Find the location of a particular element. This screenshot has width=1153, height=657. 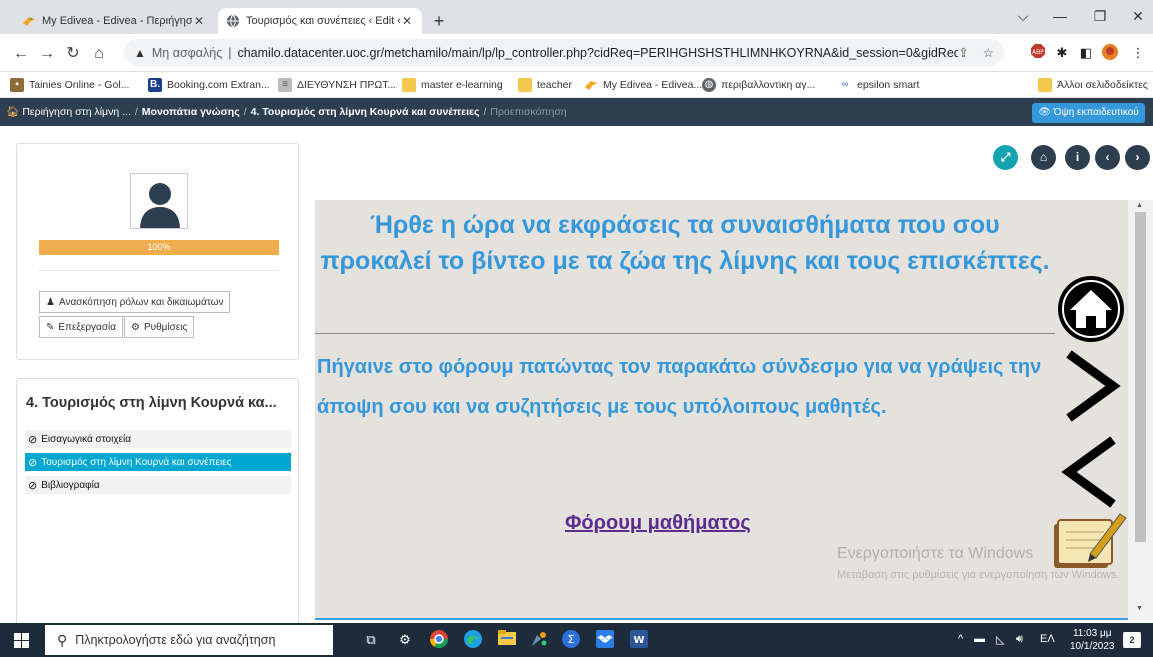

svg-text: Σ is located at coordinates (571, 639).